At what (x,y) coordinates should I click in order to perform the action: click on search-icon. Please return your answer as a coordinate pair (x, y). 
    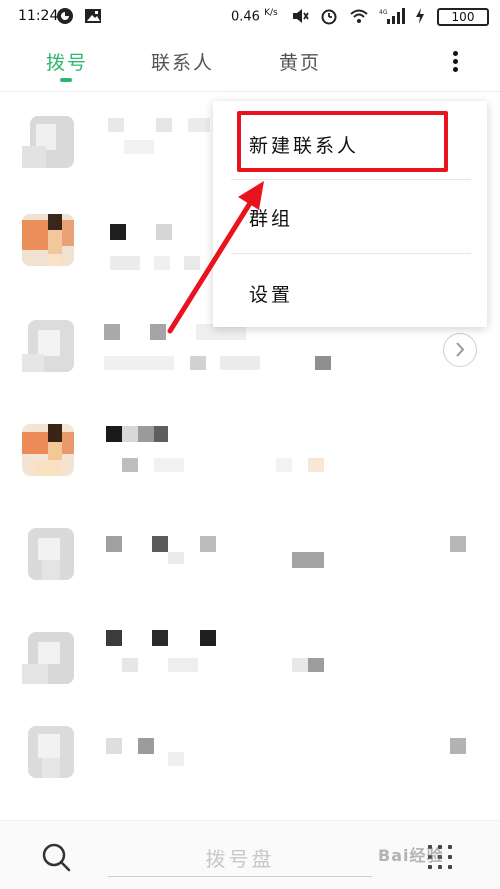
    Looking at the image, I should click on (56, 857).